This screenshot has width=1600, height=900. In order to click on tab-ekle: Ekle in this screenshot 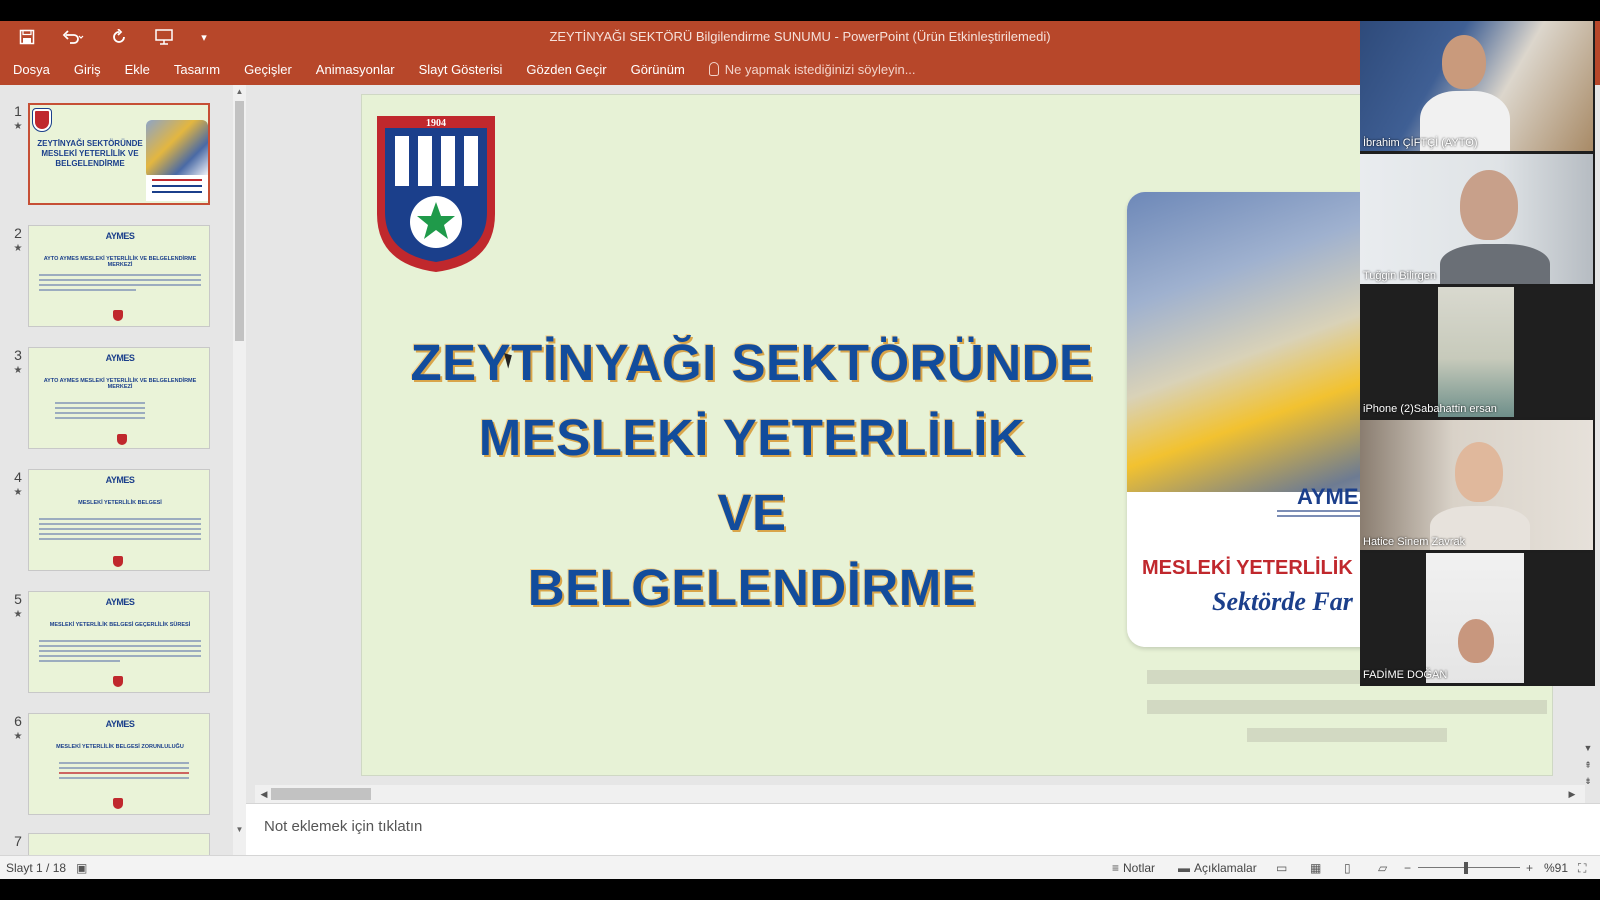, I will do `click(137, 69)`.